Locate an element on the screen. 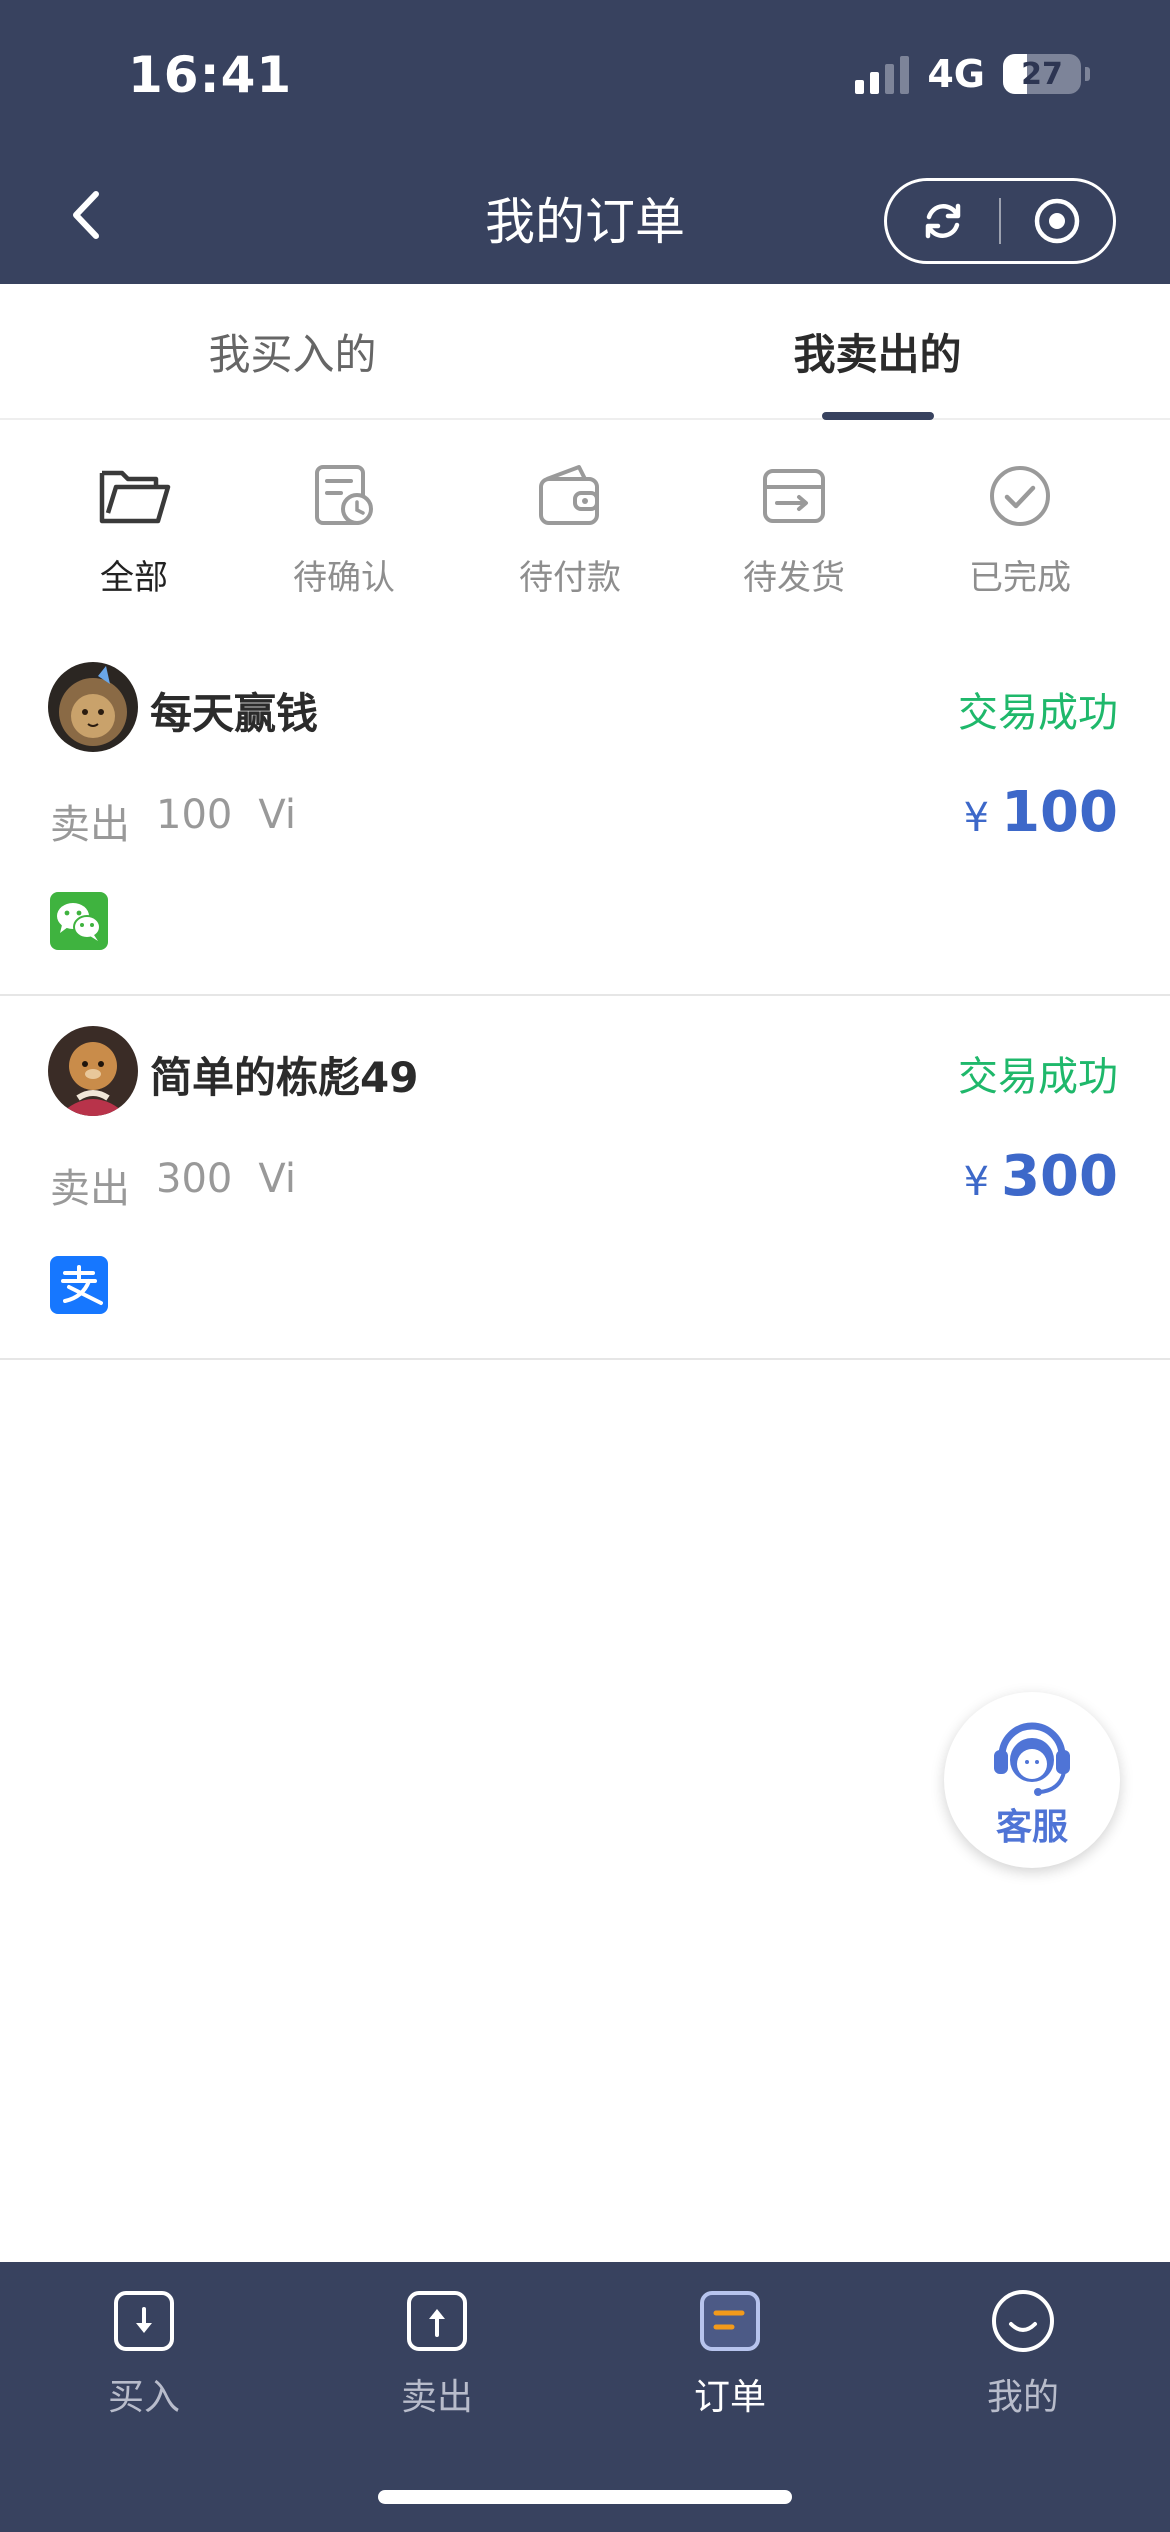 The image size is (1170, 2532). filter-all: 全部 is located at coordinates (134, 527).